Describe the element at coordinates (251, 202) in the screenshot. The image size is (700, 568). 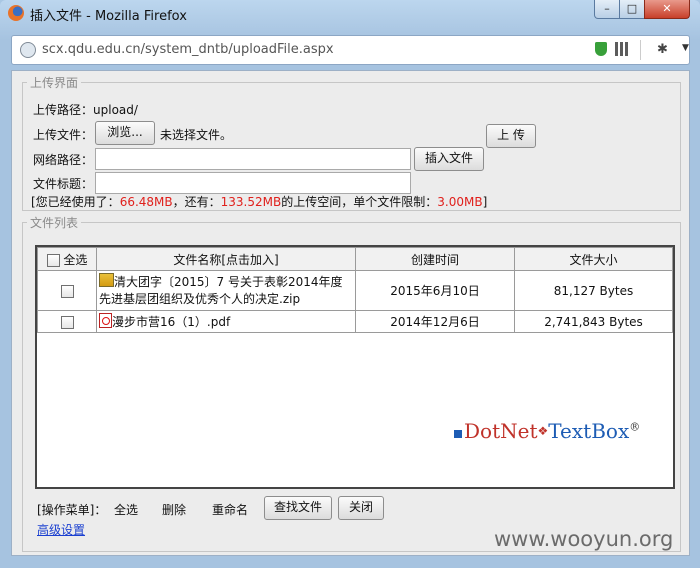
I see `quota-remaining: 133.52MB` at that location.